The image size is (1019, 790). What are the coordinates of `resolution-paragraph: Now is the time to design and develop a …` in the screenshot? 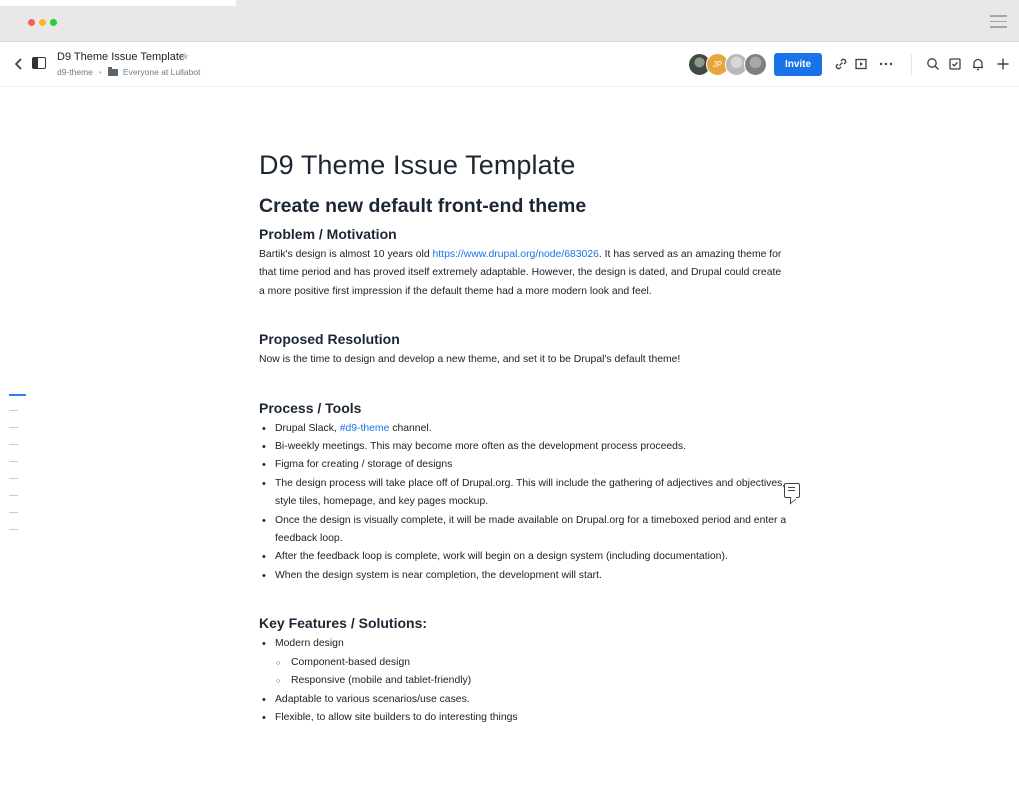 It's located at (524, 360).